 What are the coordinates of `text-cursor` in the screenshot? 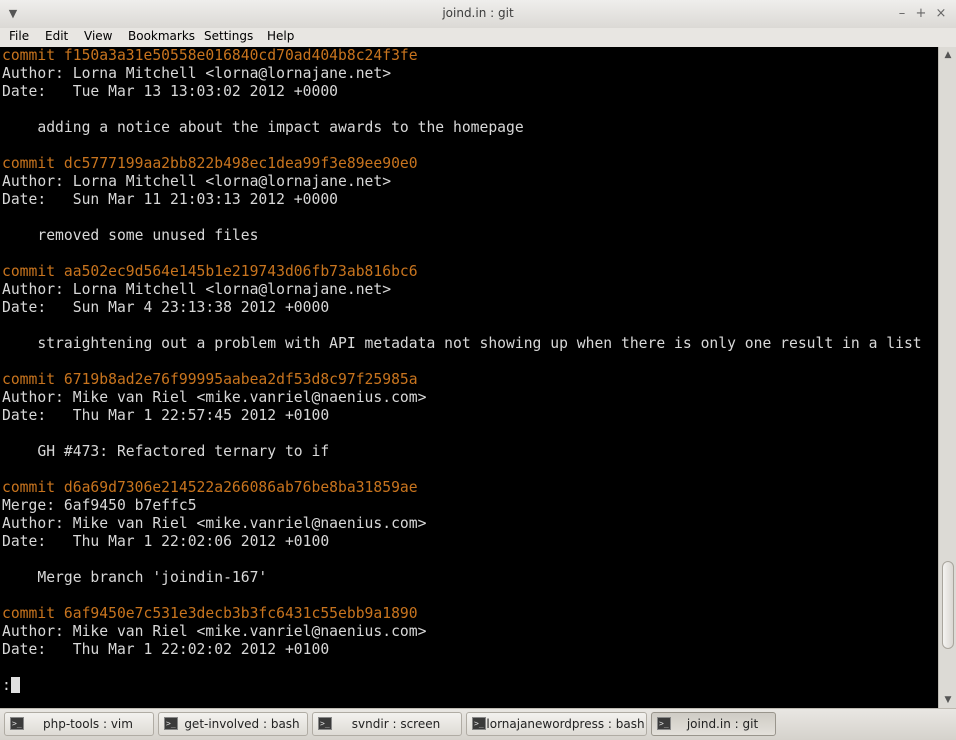 It's located at (15, 685).